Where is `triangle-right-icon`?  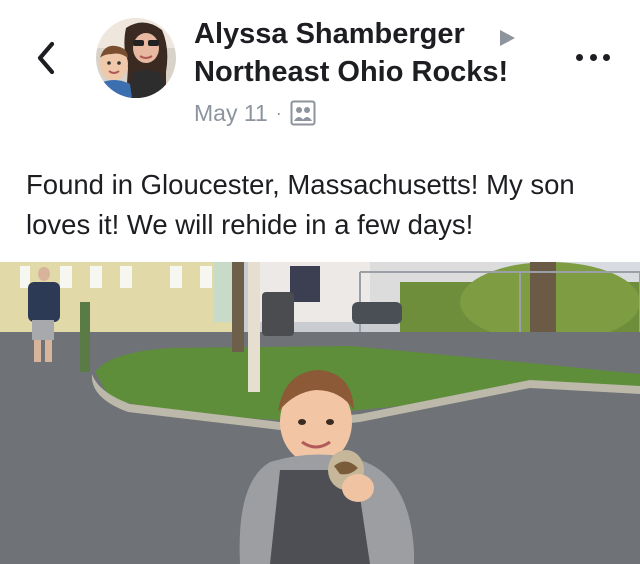
triangle-right-icon is located at coordinates (507, 38).